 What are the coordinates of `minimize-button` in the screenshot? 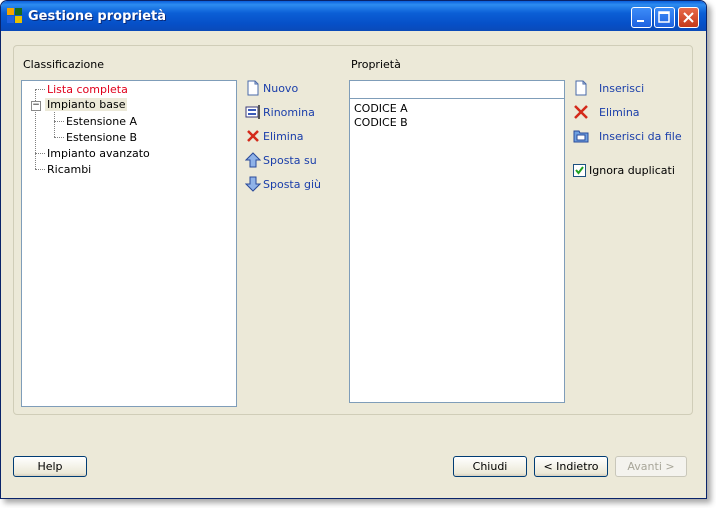 It's located at (641, 17).